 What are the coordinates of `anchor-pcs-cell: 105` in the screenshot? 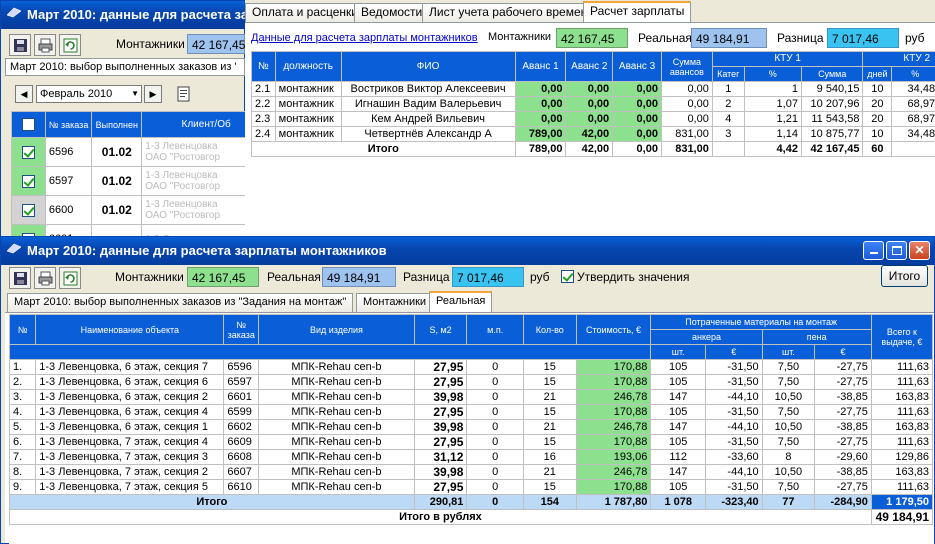 It's located at (678, 382).